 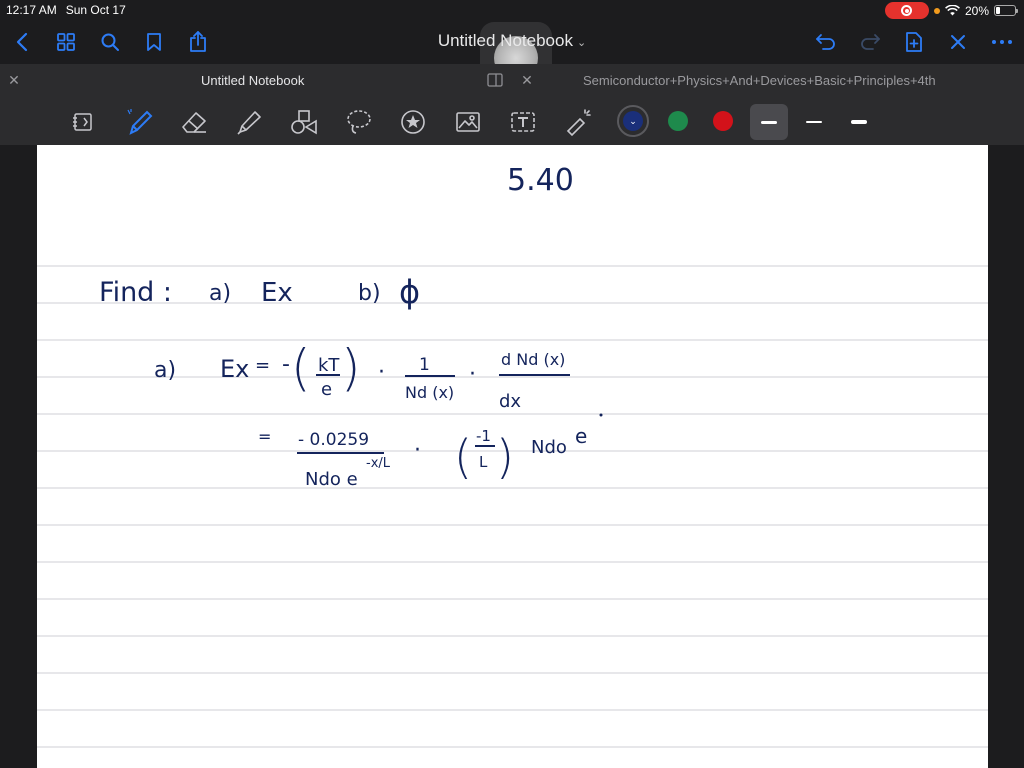 I want to click on selected-color-chevron-icon: ⌄, so click(x=633, y=121).